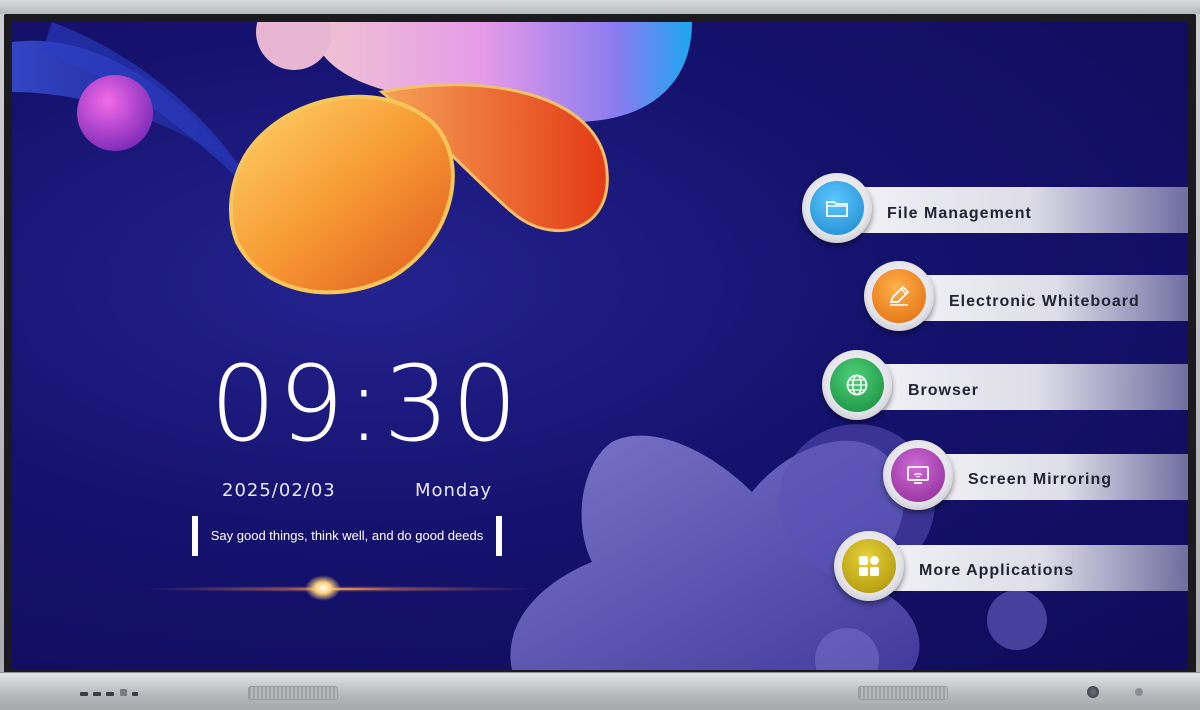  Describe the element at coordinates (944, 390) in the screenshot. I see `menu-label: Browser` at that location.